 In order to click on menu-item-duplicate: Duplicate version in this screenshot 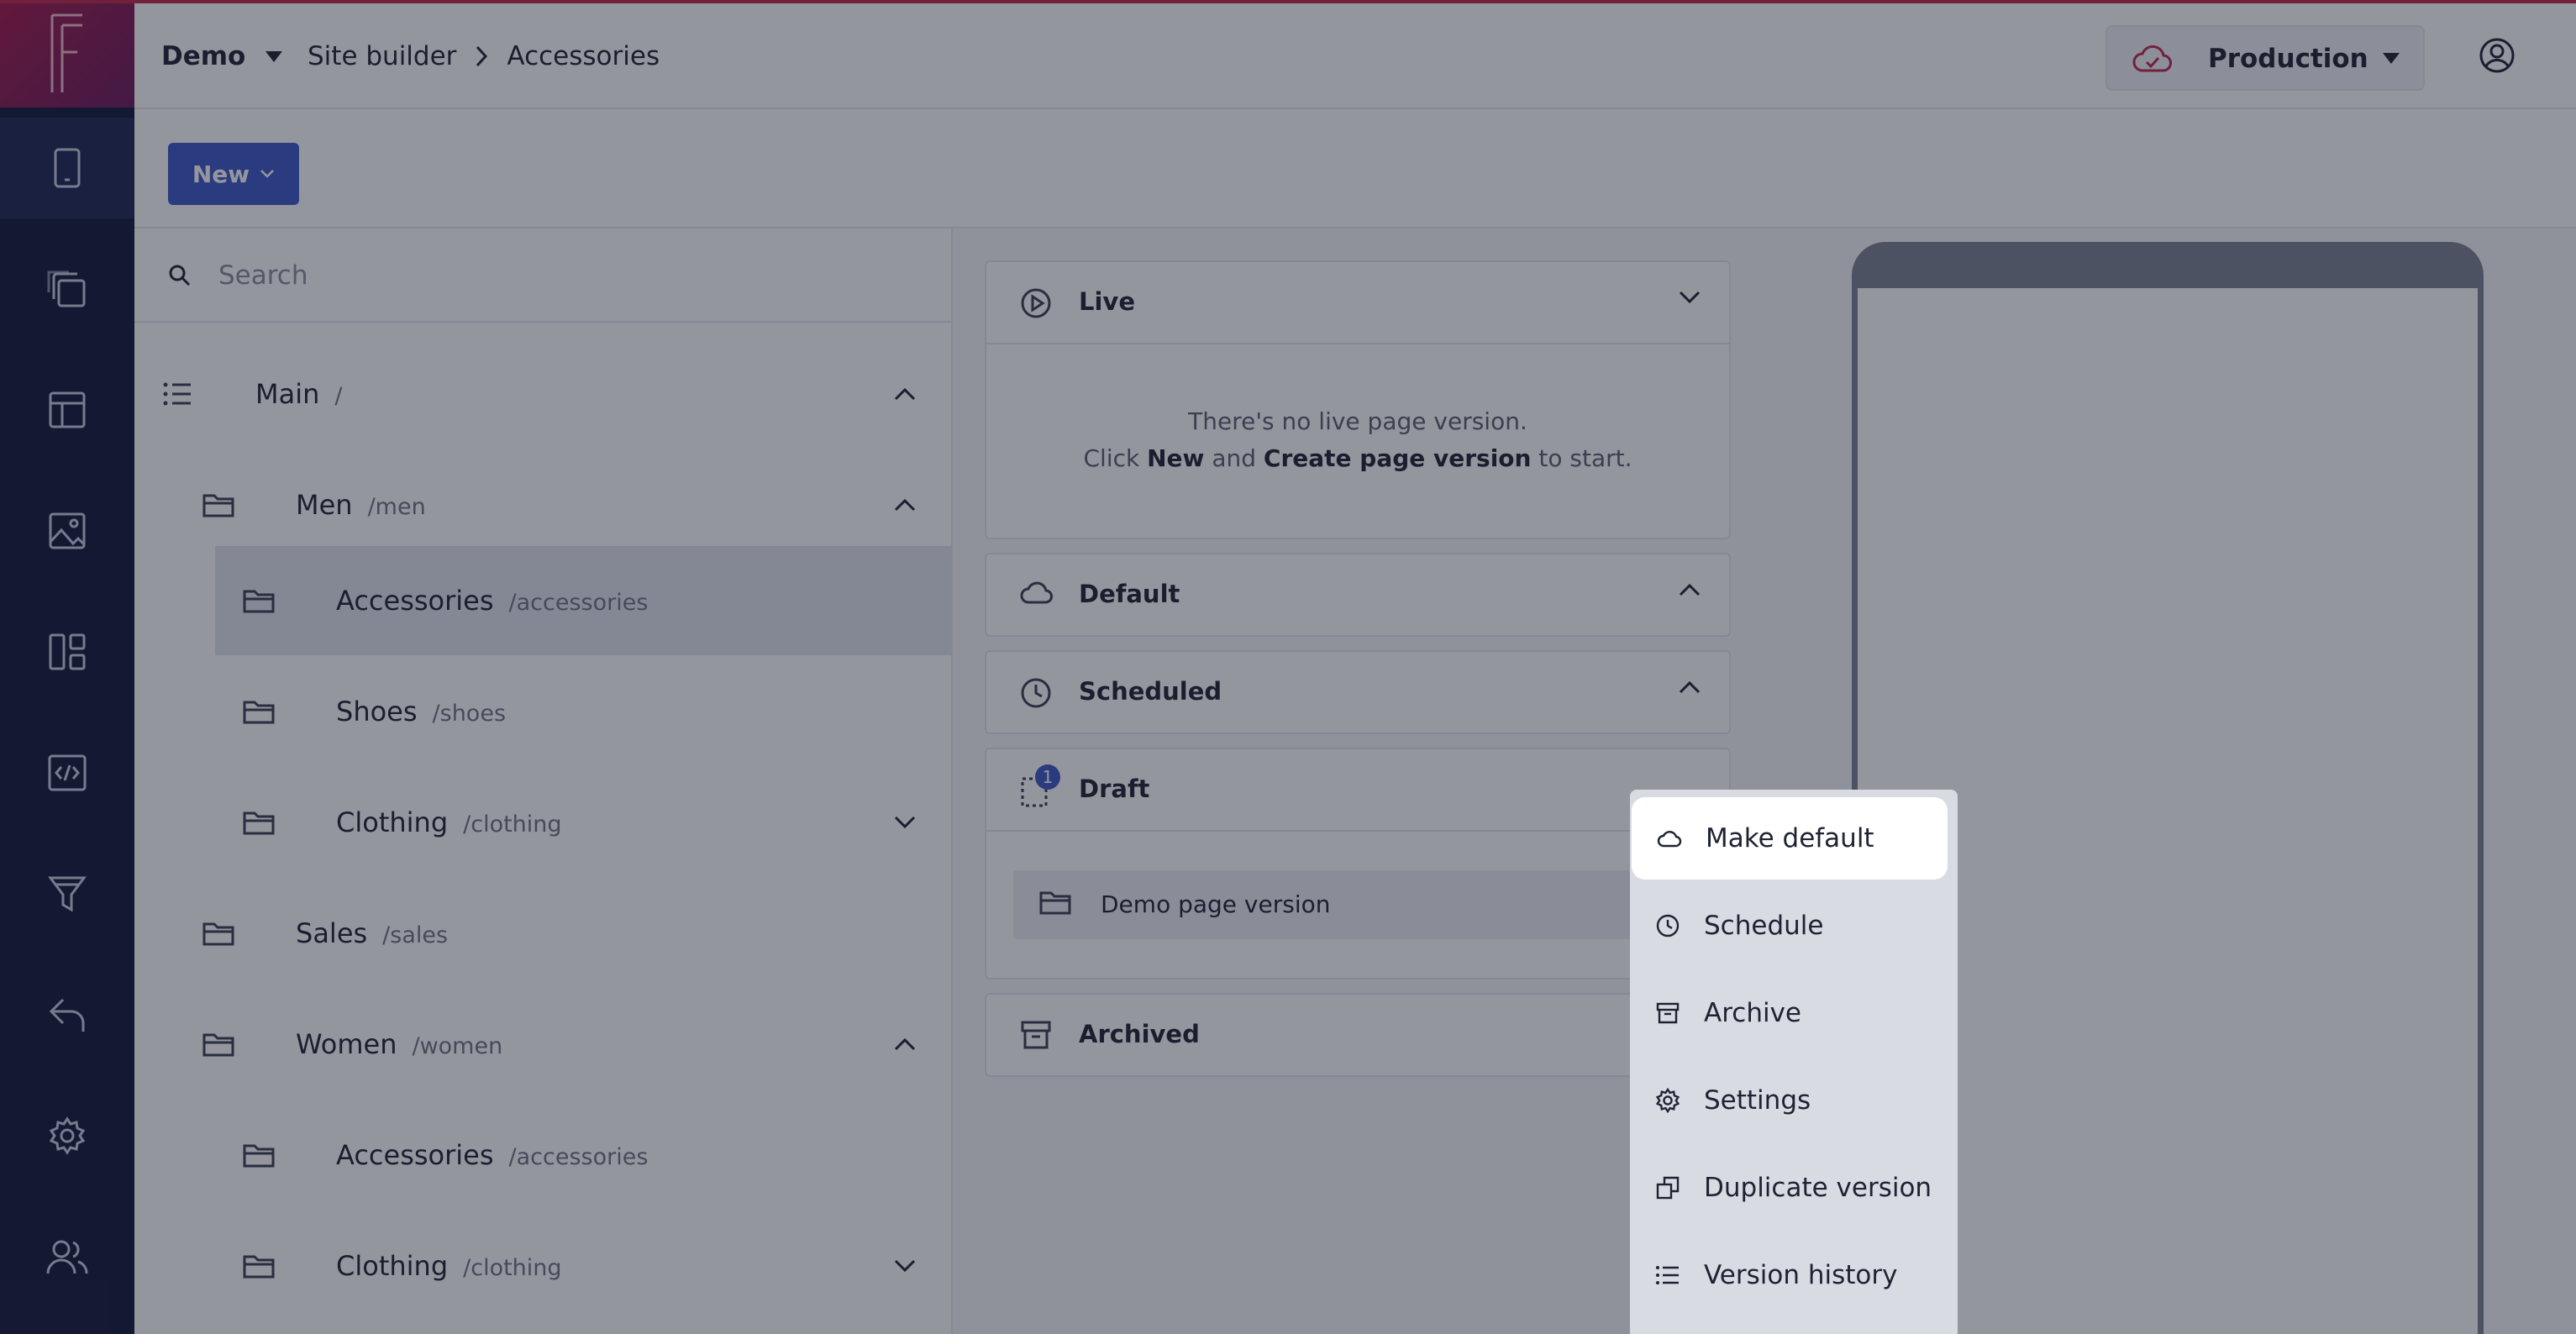, I will do `click(1794, 1188)`.